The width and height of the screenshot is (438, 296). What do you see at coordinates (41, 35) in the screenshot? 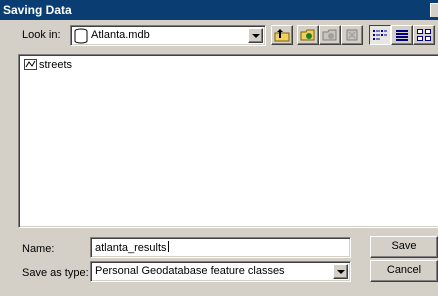
I see `look-in-label: Look in:` at bounding box center [41, 35].